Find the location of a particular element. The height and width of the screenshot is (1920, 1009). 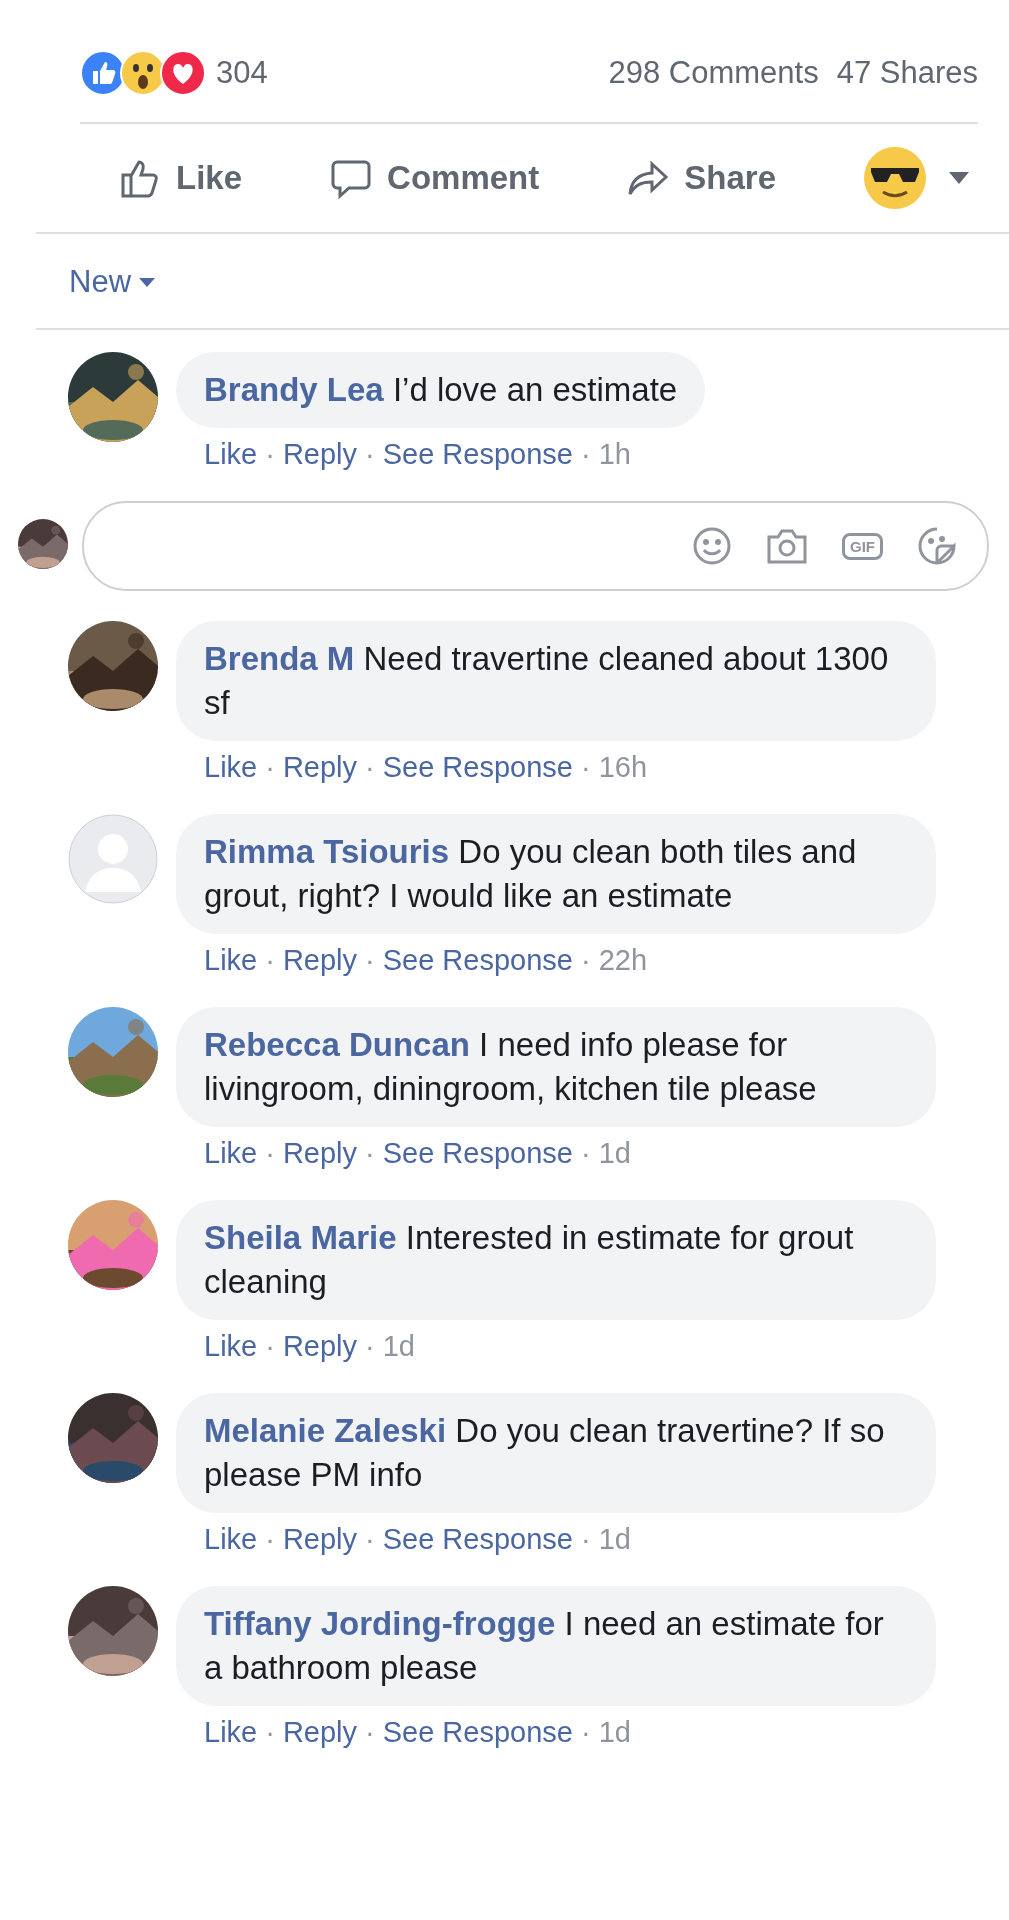

shares-count-link: 47 Shares is located at coordinates (907, 73).